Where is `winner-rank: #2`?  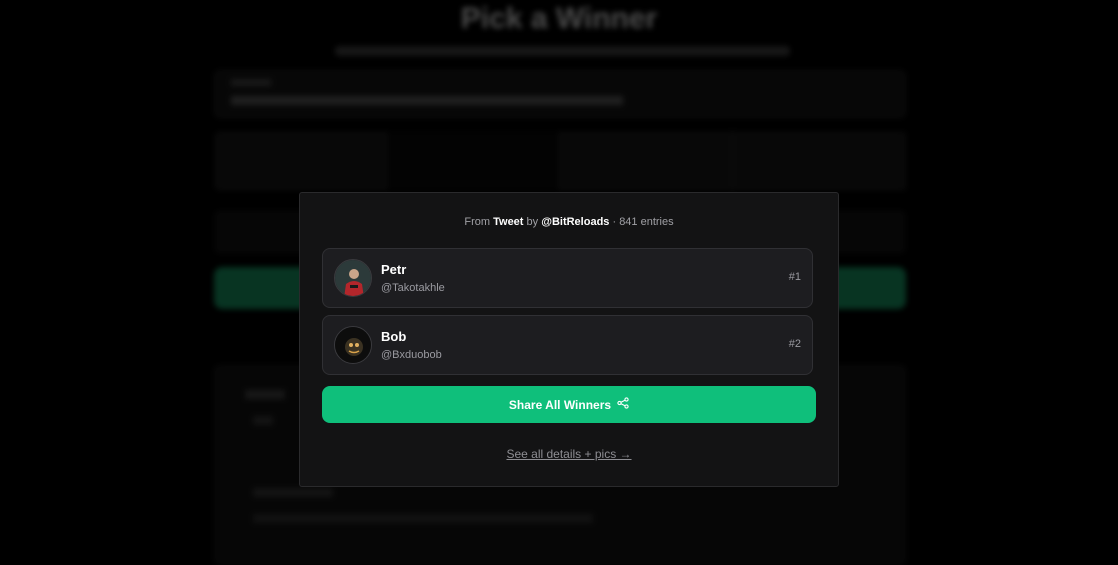
winner-rank: #2 is located at coordinates (795, 344).